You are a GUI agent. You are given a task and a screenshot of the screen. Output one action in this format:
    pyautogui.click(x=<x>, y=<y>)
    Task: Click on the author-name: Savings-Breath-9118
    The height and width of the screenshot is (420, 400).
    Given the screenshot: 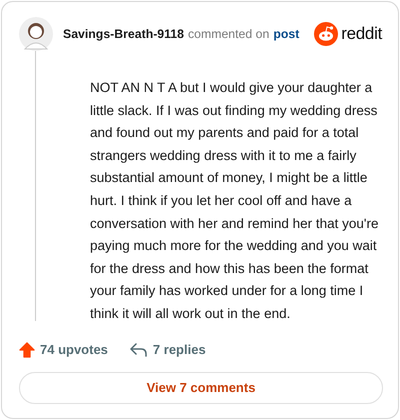 What is the action you would take?
    pyautogui.click(x=123, y=34)
    